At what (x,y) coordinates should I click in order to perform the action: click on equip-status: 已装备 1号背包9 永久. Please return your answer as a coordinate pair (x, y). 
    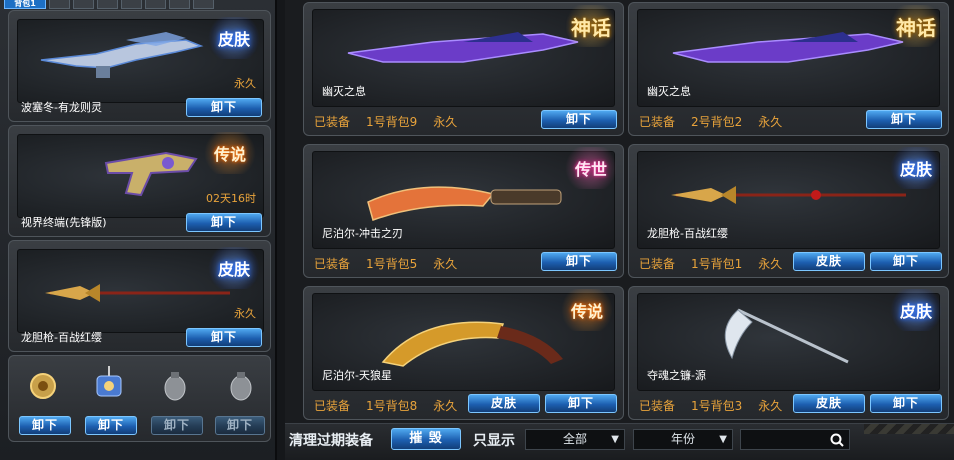
    Looking at the image, I should click on (385, 121).